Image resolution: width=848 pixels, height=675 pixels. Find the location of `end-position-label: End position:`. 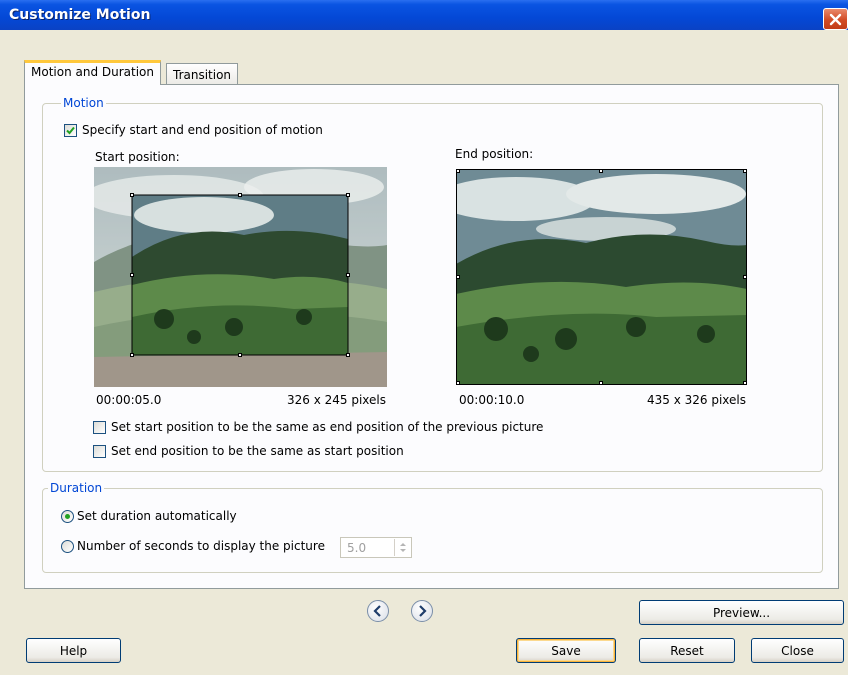

end-position-label: End position: is located at coordinates (494, 154).